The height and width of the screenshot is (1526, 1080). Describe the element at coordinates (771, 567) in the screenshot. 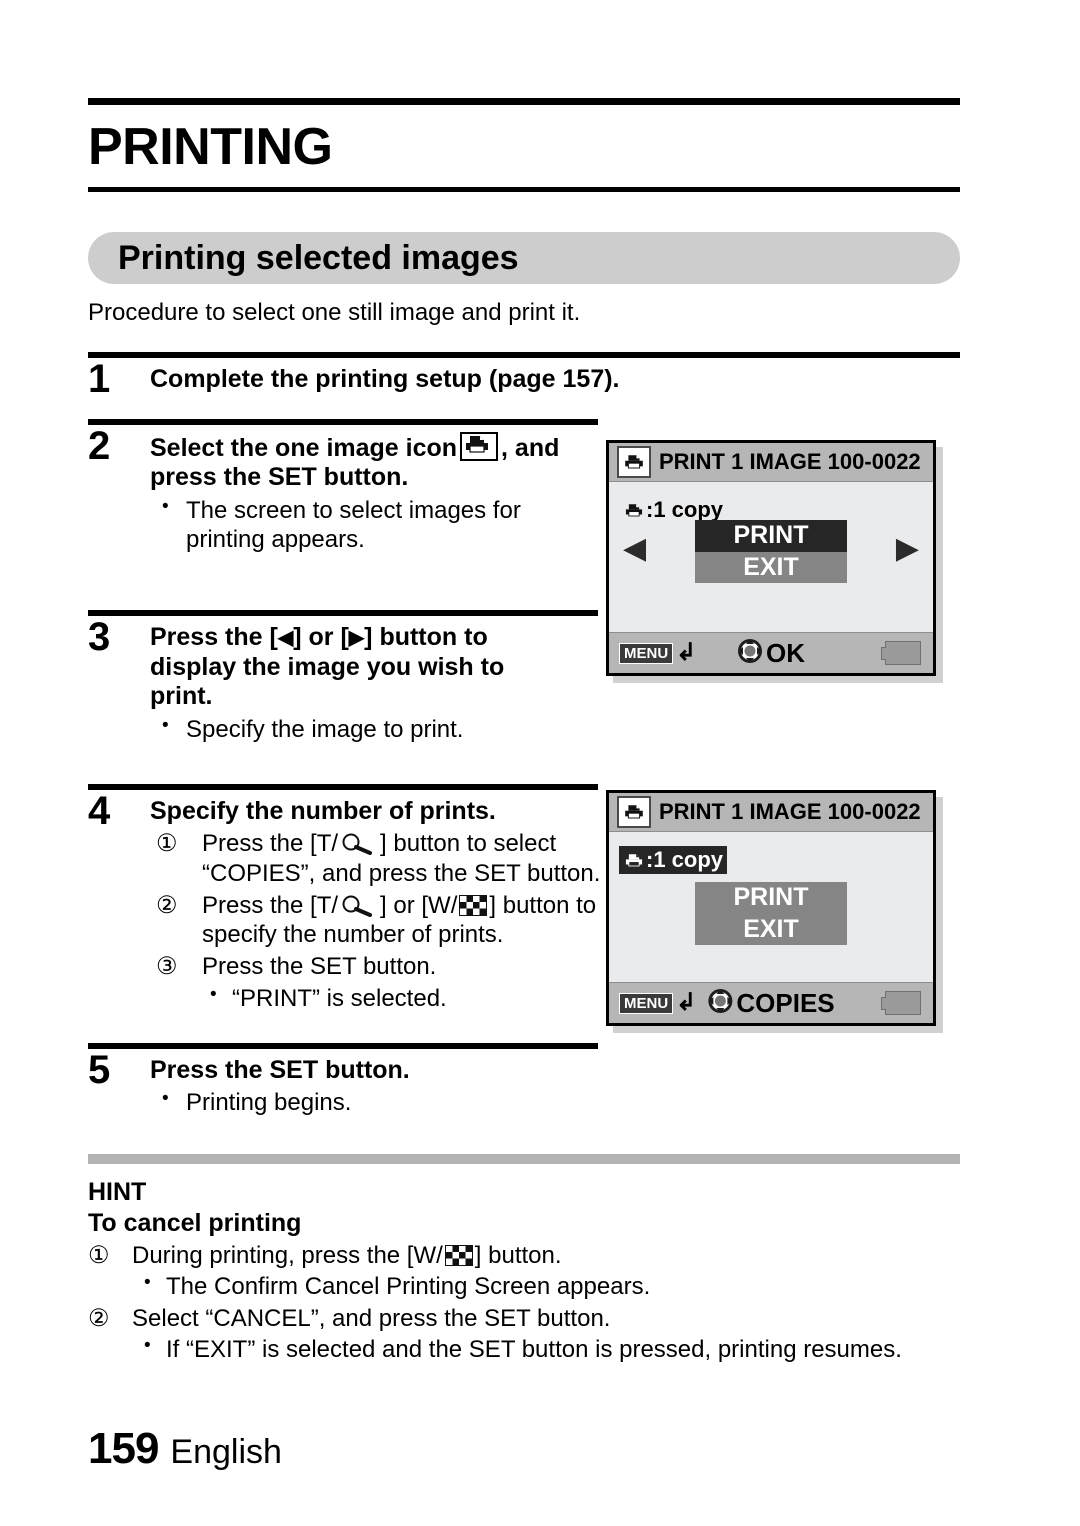

I see `lcd-1-option-exit: EXIT` at that location.